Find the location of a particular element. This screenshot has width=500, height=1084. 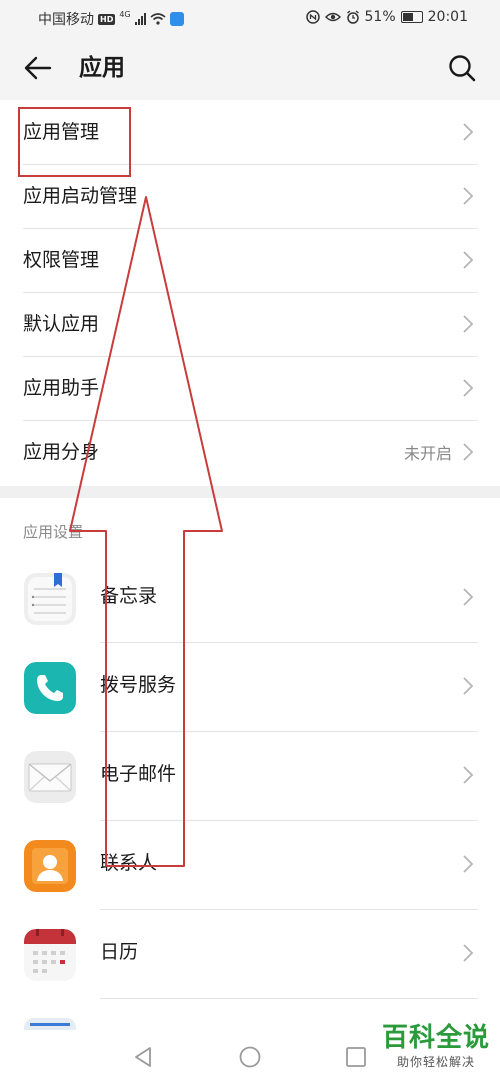

app-row-email: 电子邮件 is located at coordinates (250, 775).